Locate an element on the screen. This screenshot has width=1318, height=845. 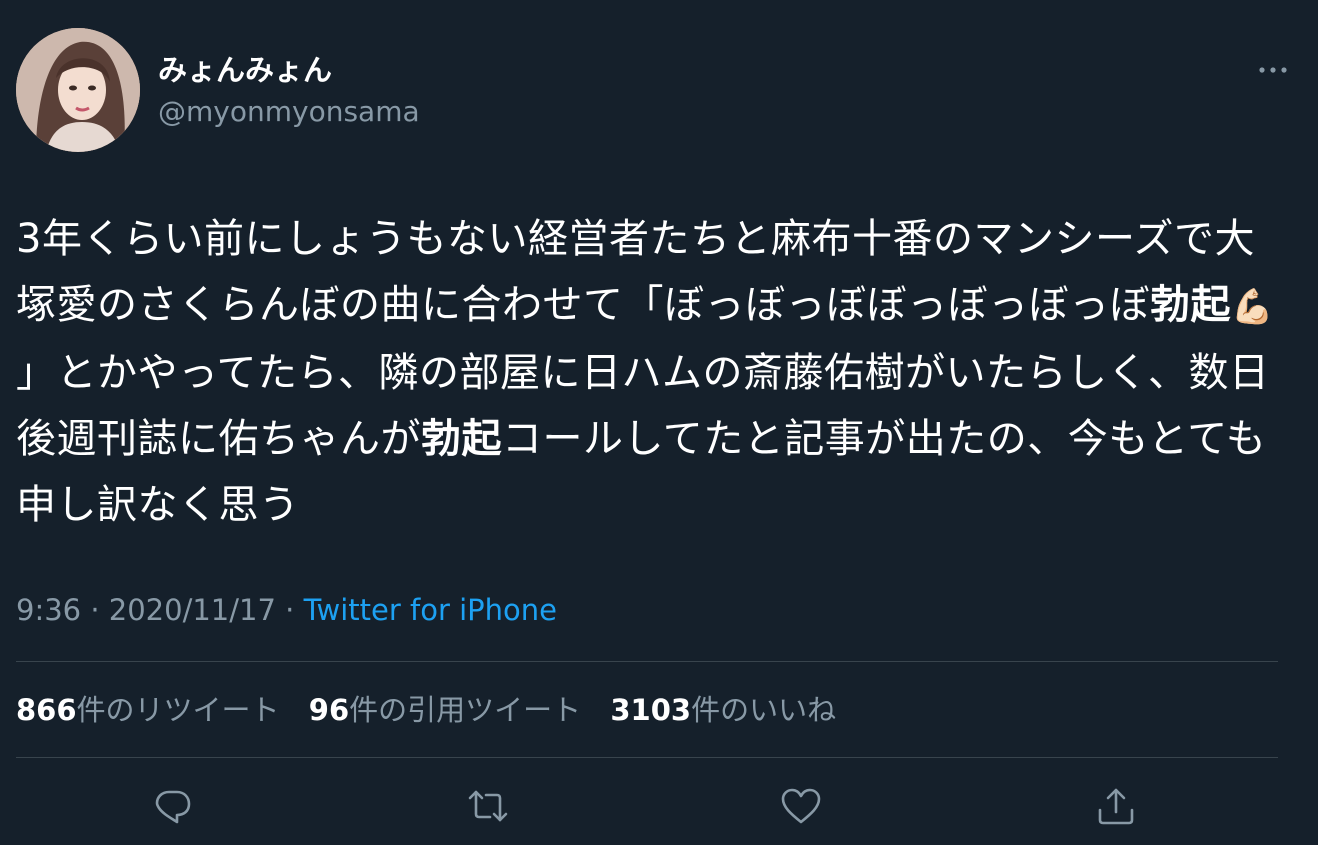
retweets-label: 件のリツイート is located at coordinates (178, 710).